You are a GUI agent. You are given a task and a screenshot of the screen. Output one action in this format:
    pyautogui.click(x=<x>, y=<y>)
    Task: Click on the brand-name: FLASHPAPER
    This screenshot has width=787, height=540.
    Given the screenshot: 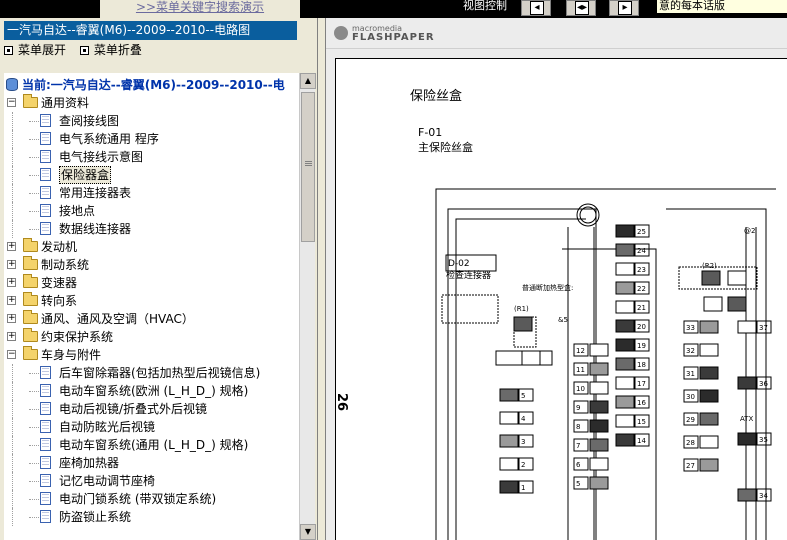 What is the action you would take?
    pyautogui.click(x=393, y=37)
    